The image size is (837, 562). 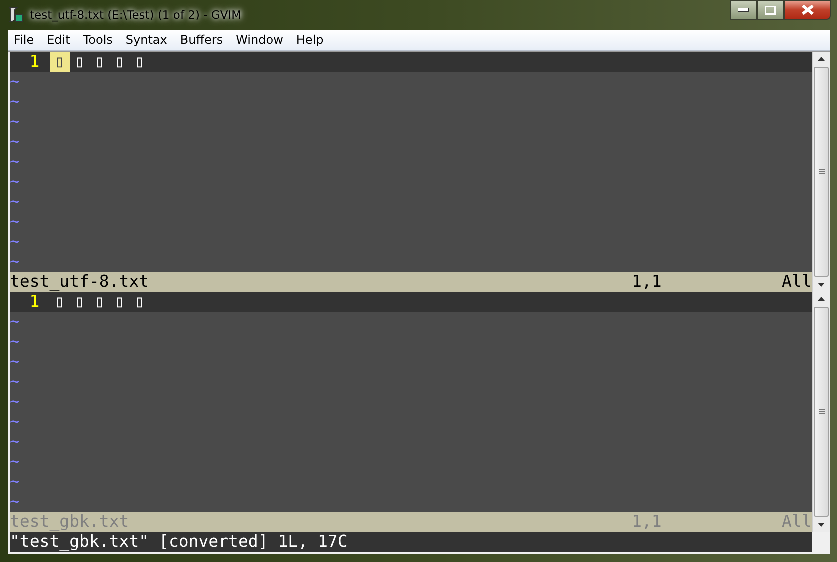 I want to click on menu-item: Window, so click(x=260, y=40).